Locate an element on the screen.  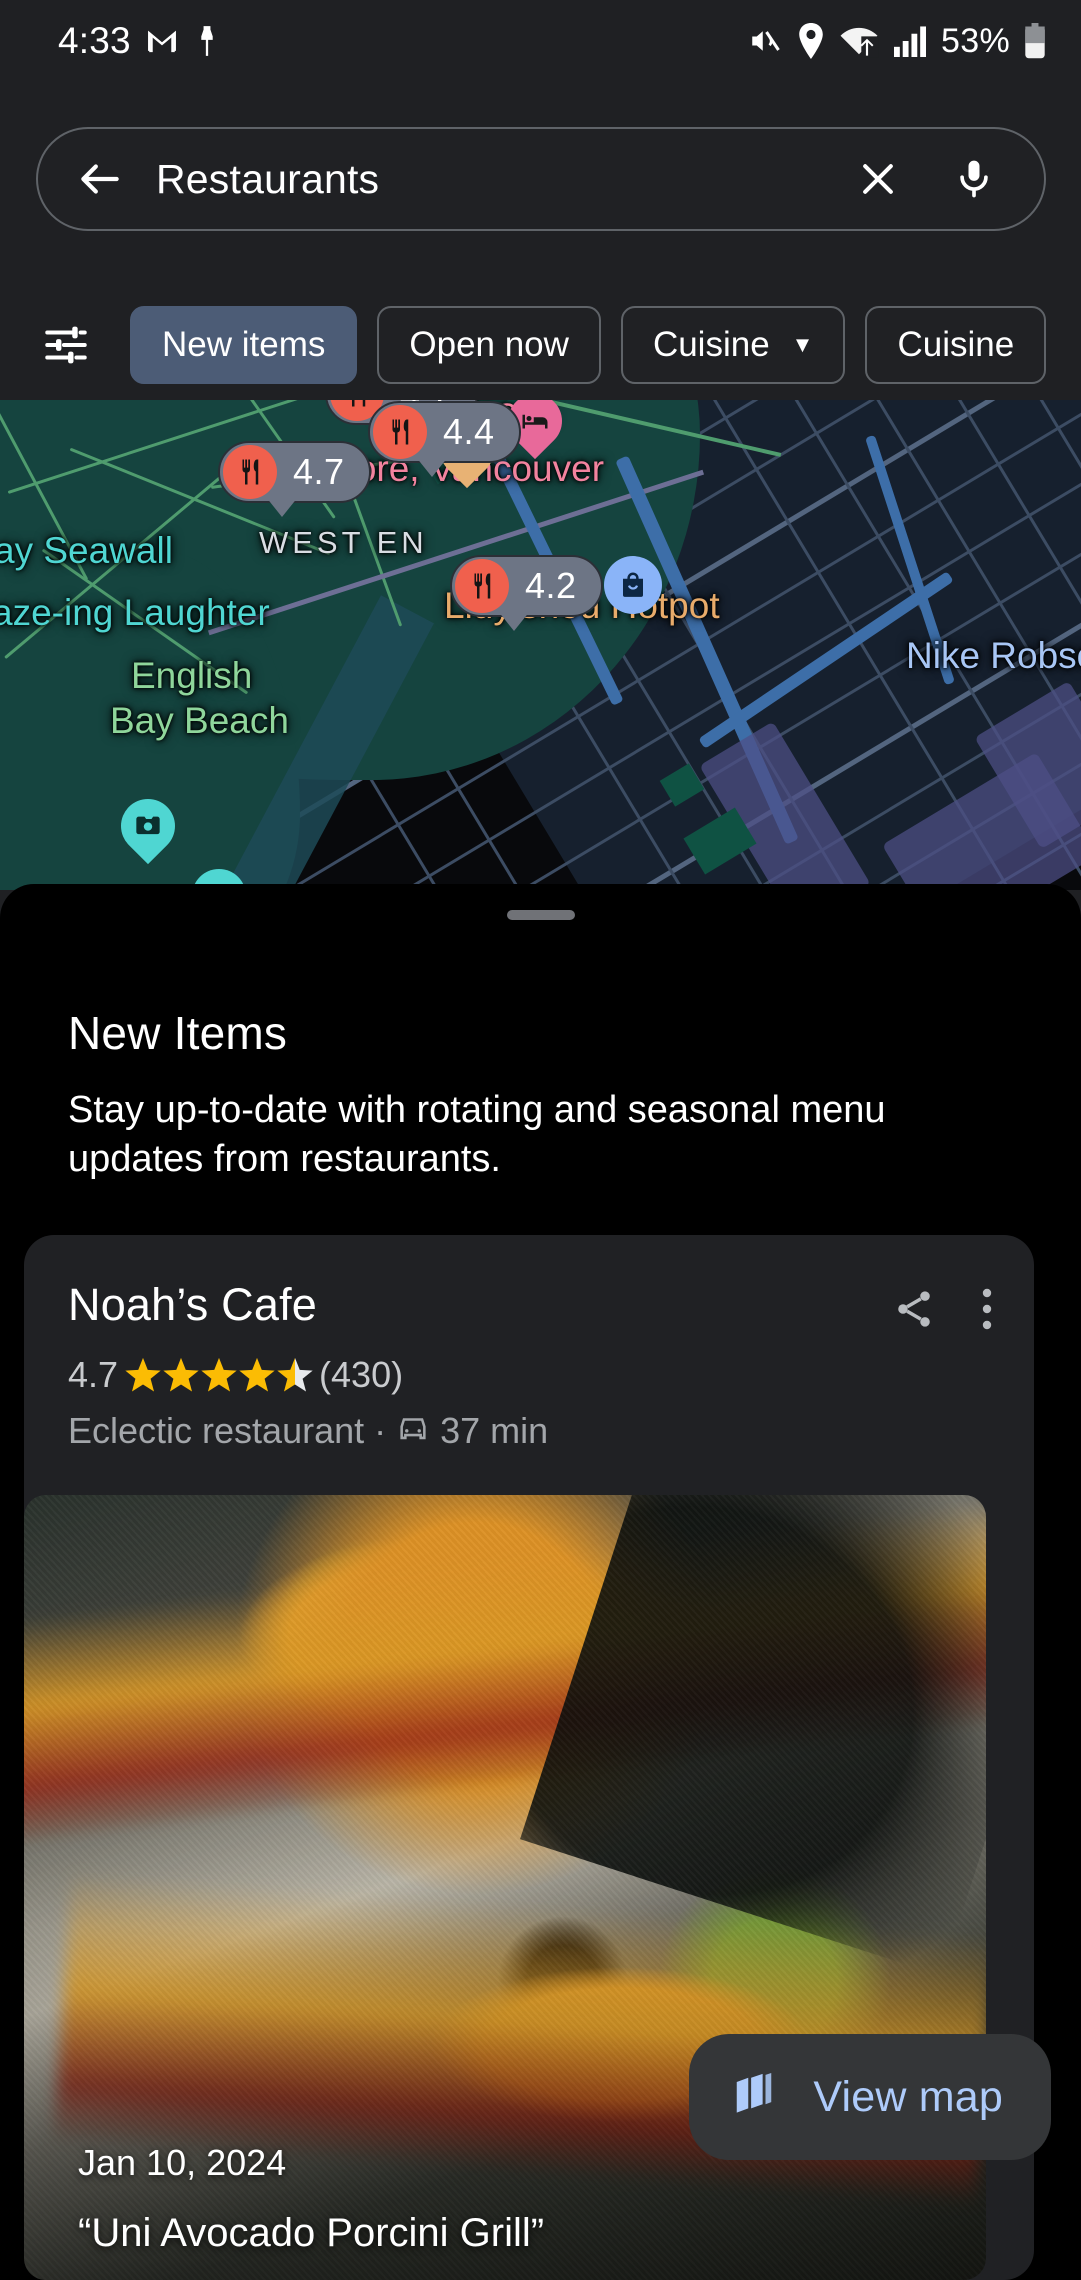
close-icon is located at coordinates (878, 179).